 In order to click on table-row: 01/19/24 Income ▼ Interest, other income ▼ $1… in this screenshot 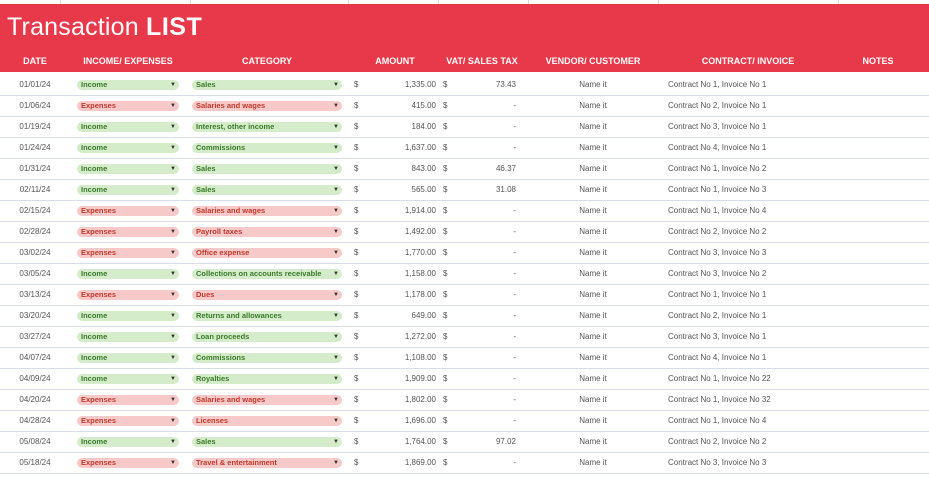, I will do `click(464, 127)`.